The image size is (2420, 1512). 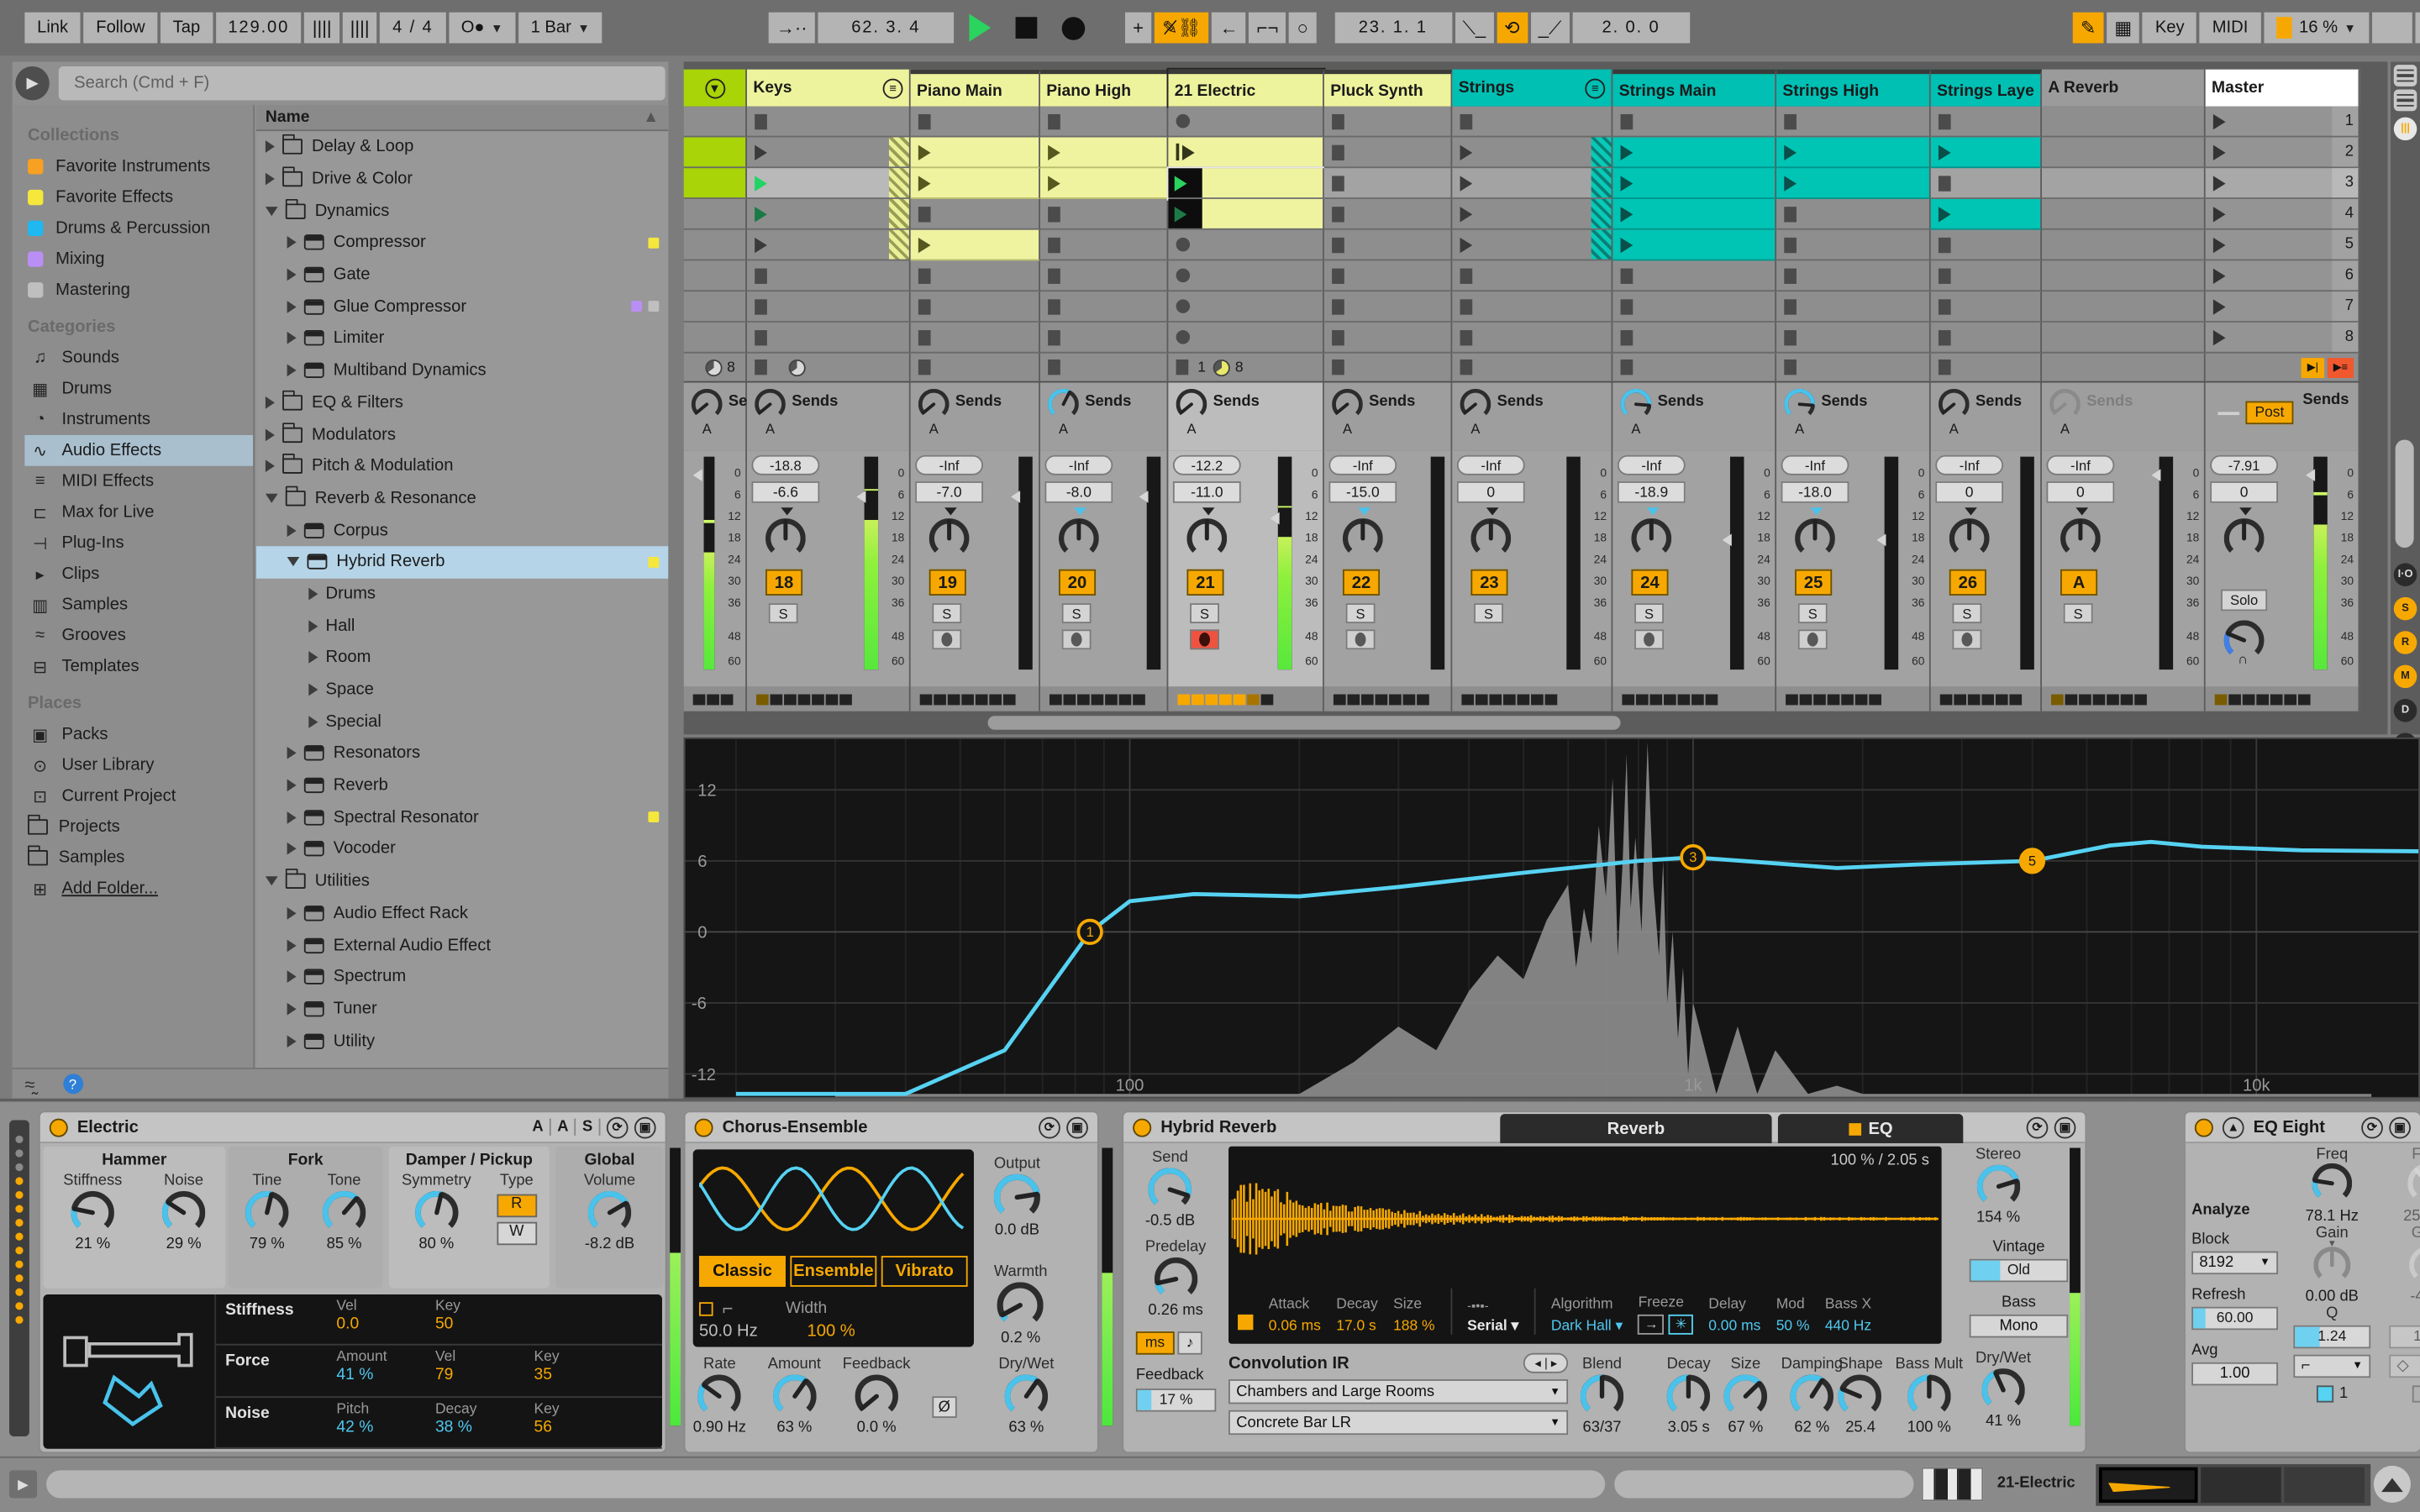 I want to click on zoom-scroll-bar, so click(x=1764, y=1484).